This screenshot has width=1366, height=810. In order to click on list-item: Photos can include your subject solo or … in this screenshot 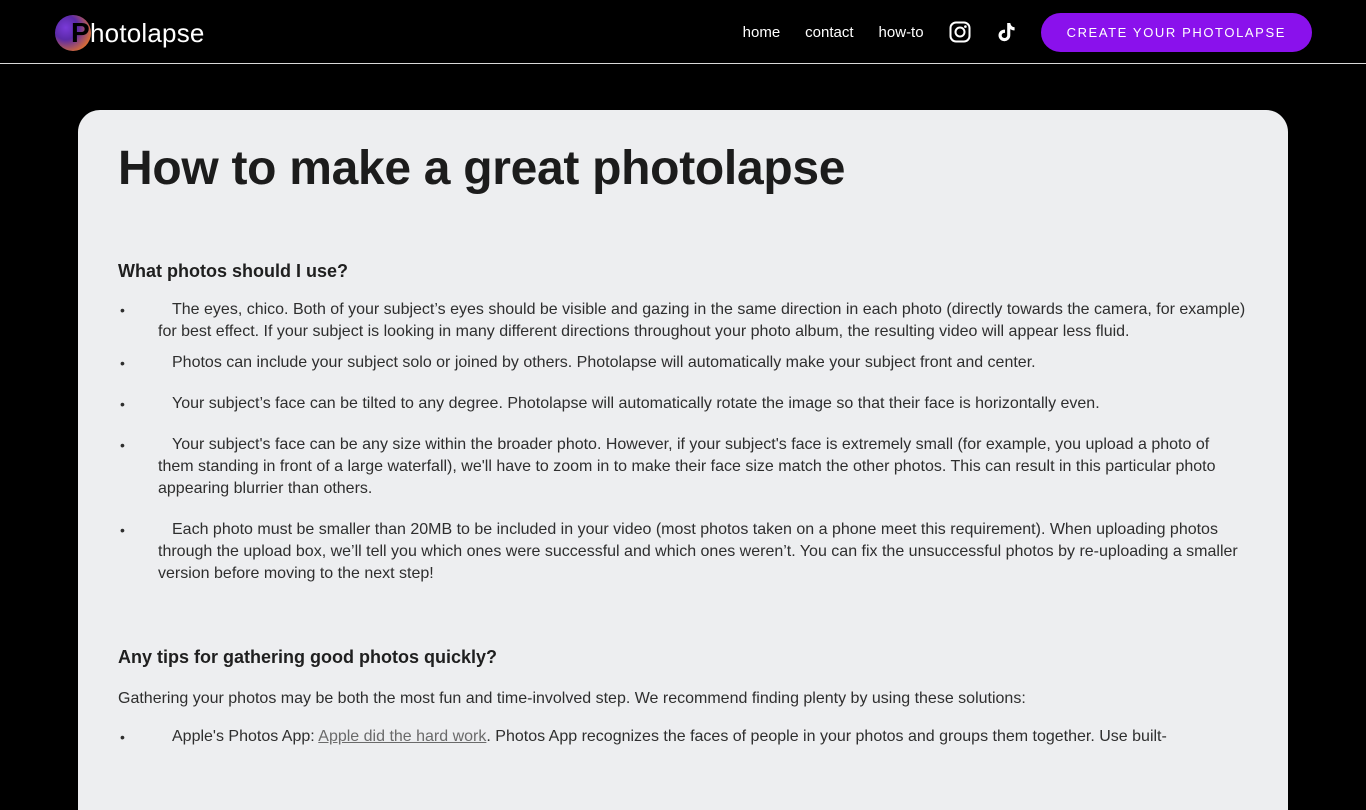, I will do `click(684, 363)`.